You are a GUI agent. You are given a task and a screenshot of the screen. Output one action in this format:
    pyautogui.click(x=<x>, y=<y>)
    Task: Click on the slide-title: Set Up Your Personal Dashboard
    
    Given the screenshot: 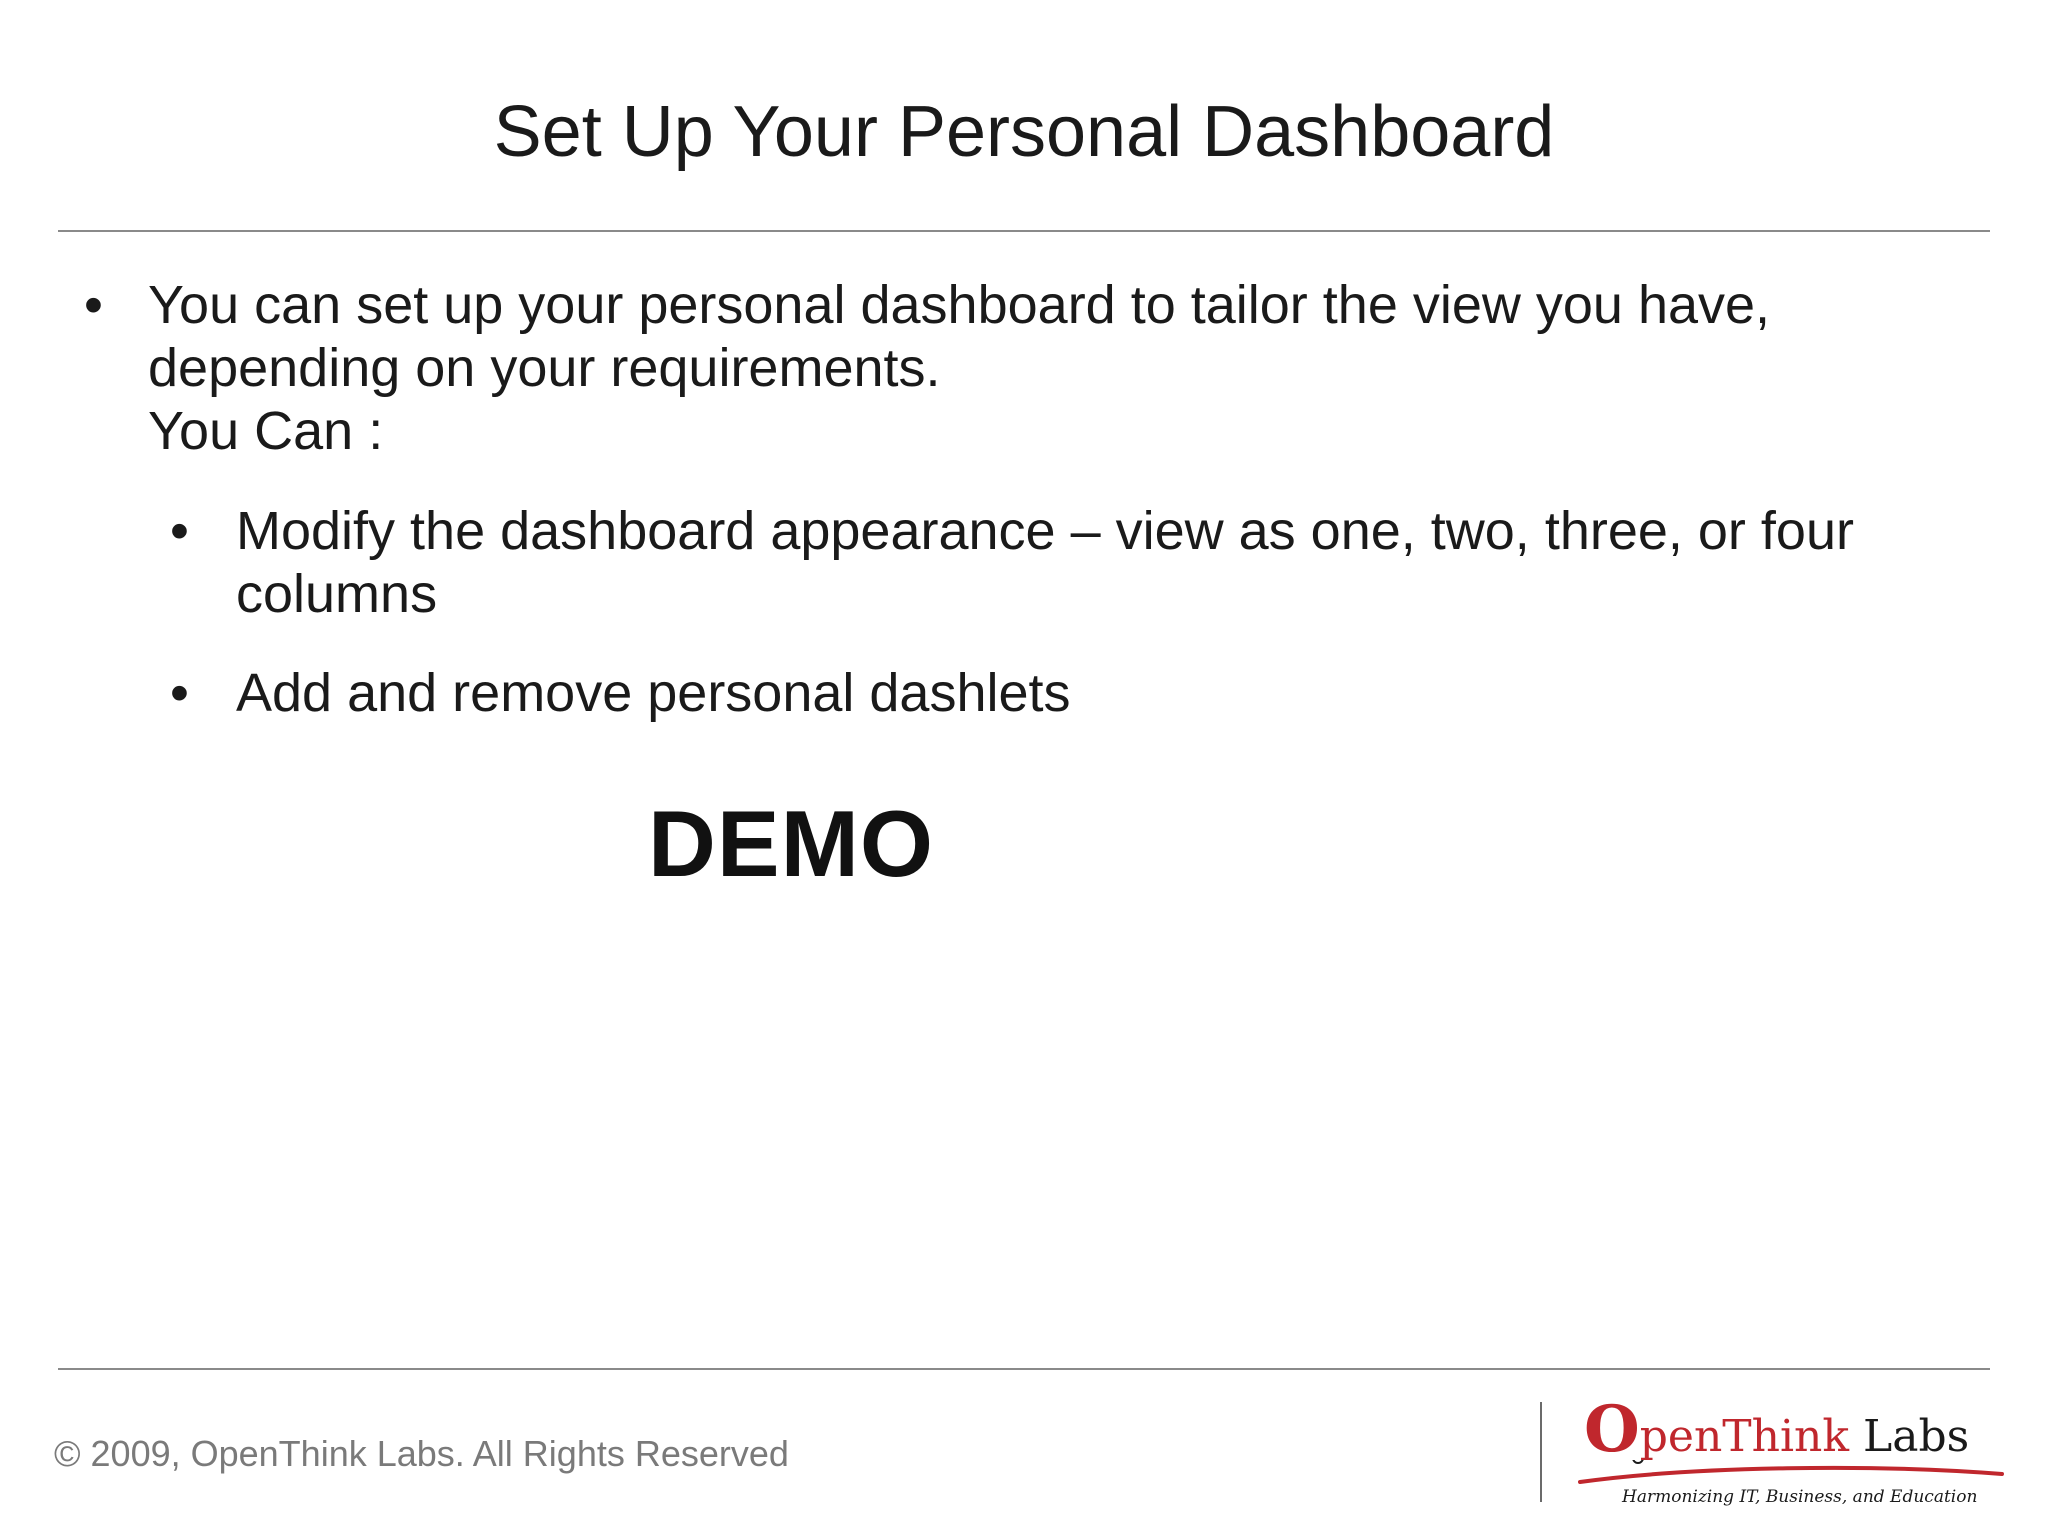 What is the action you would take?
    pyautogui.click(x=1024, y=132)
    